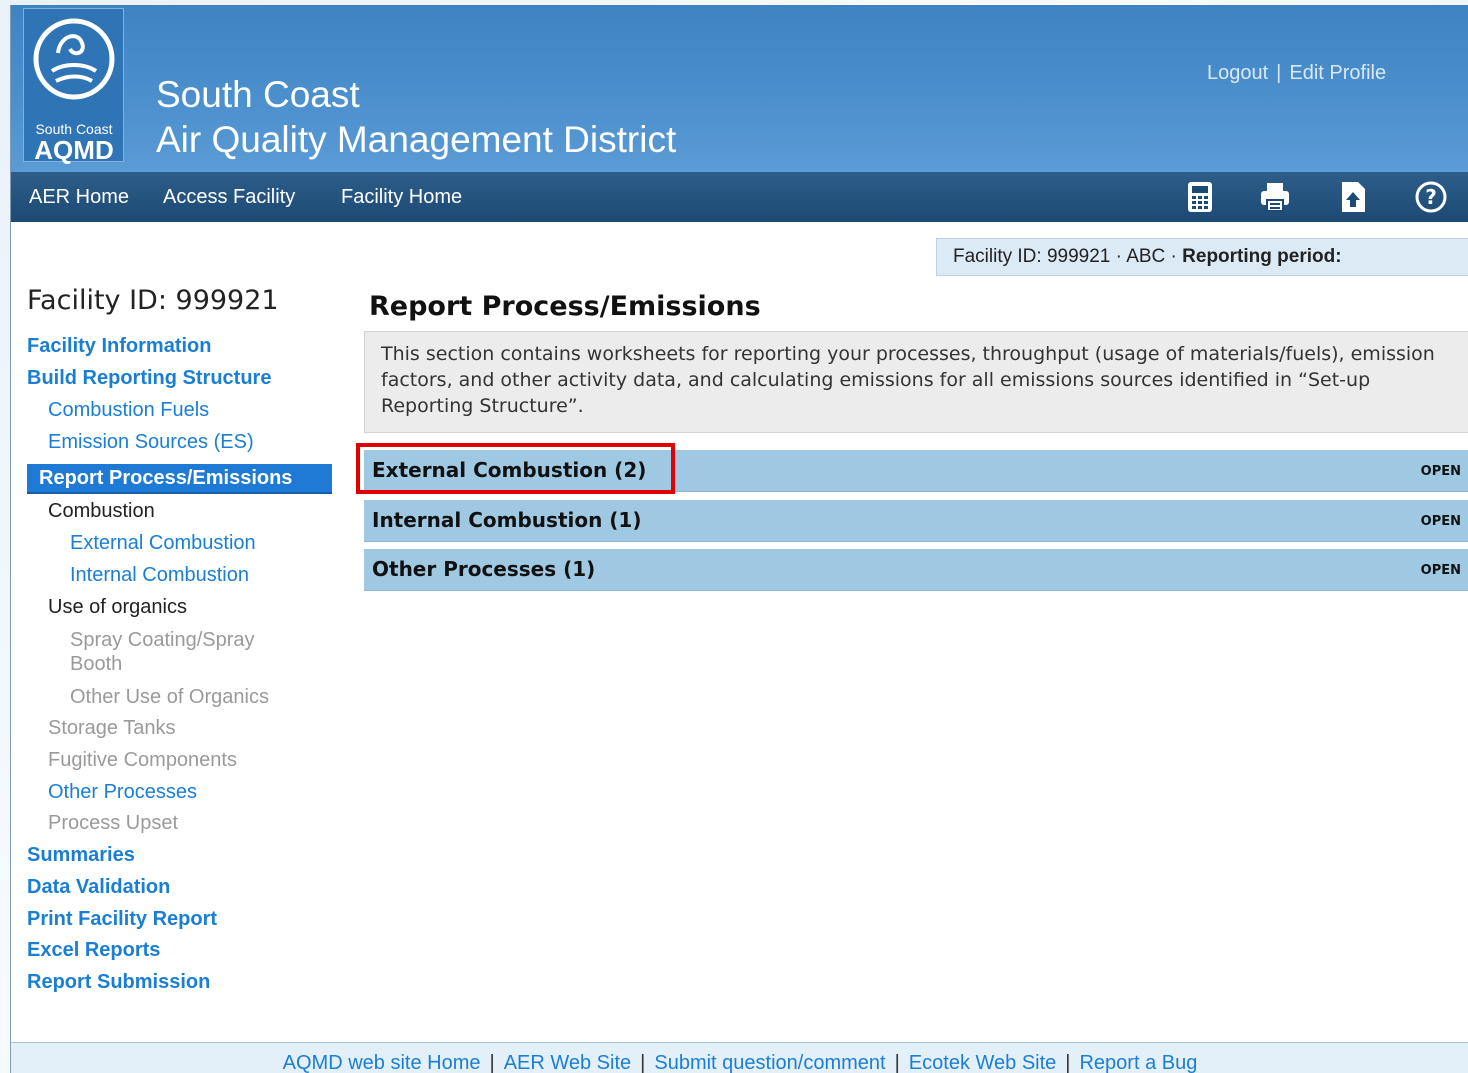 The height and width of the screenshot is (1073, 1468). I want to click on sidebar-item-facility-information: Facility Information, so click(119, 346).